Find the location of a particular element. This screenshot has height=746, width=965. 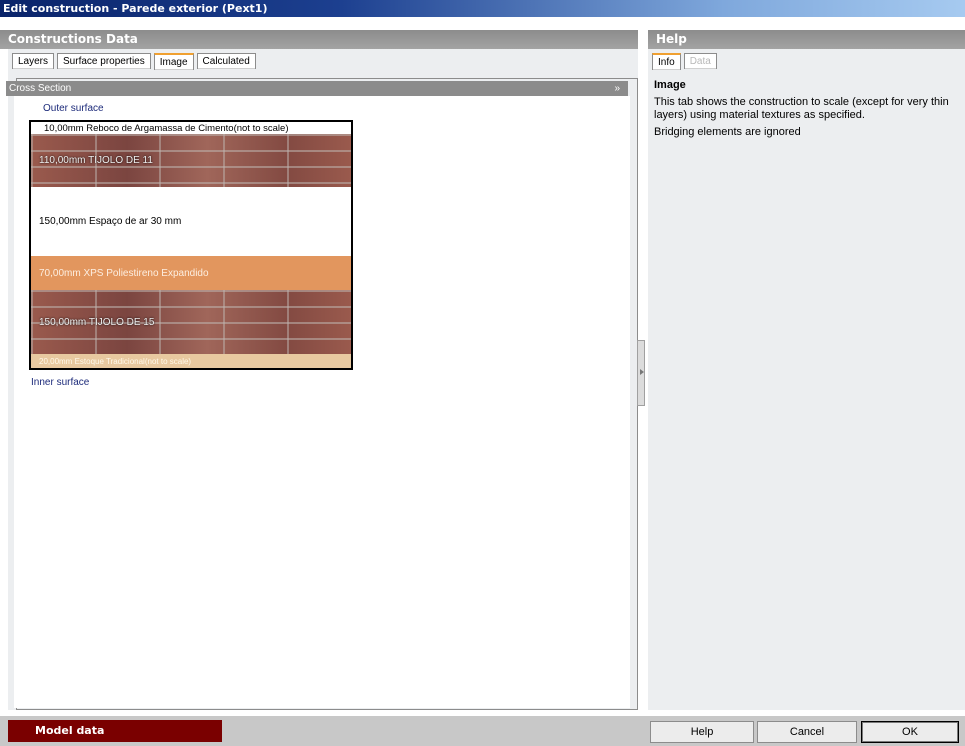

layer-label: 110,00mm TIJOLO DE 11 is located at coordinates (96, 160).